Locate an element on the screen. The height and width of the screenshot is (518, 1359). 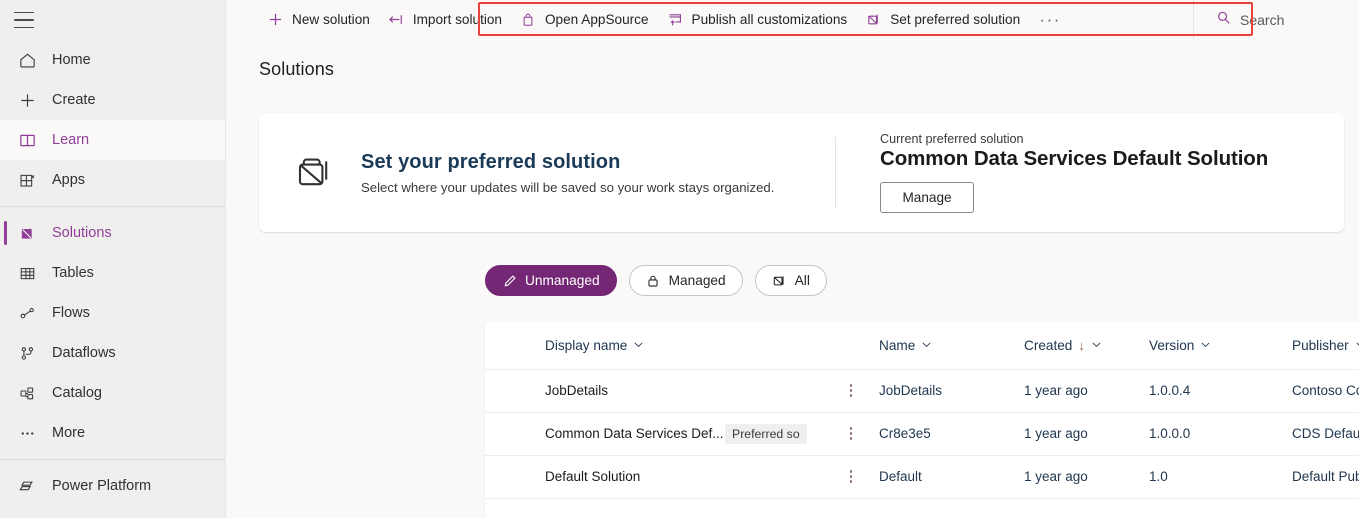
column-header-publisher: Publisher is located at coordinates (1325, 346).